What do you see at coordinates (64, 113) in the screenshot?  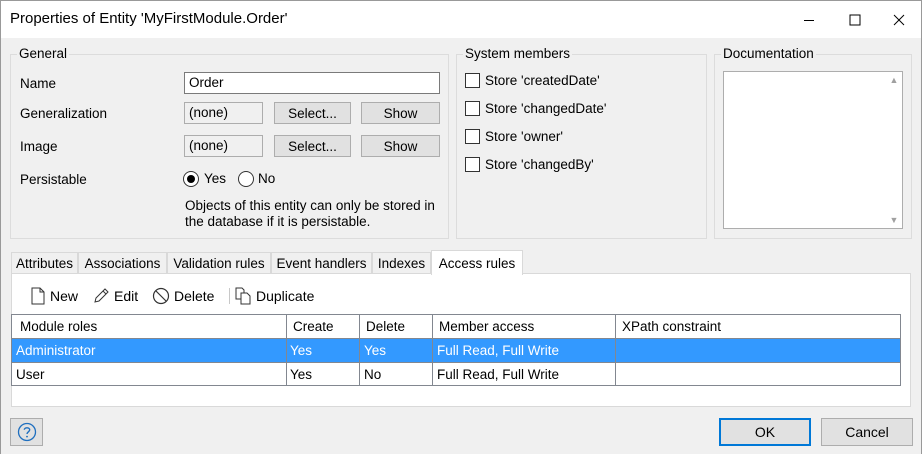 I see `generalization-label: Generalization` at bounding box center [64, 113].